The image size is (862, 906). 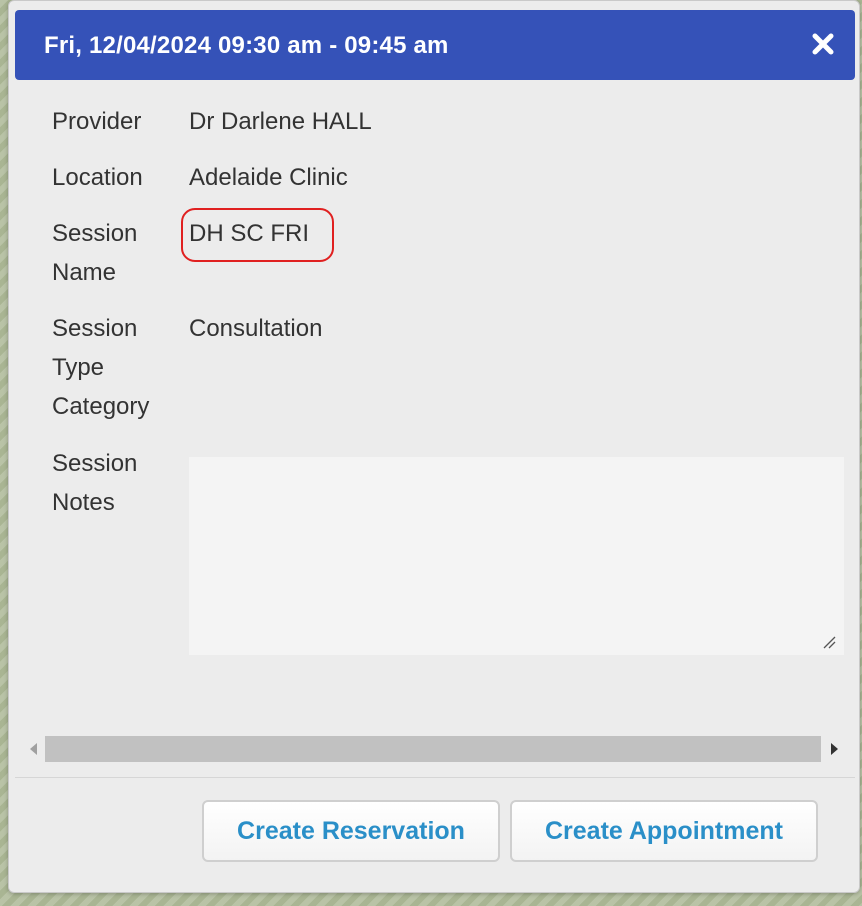 I want to click on create-reservation-button: Create Reservation, so click(x=351, y=831).